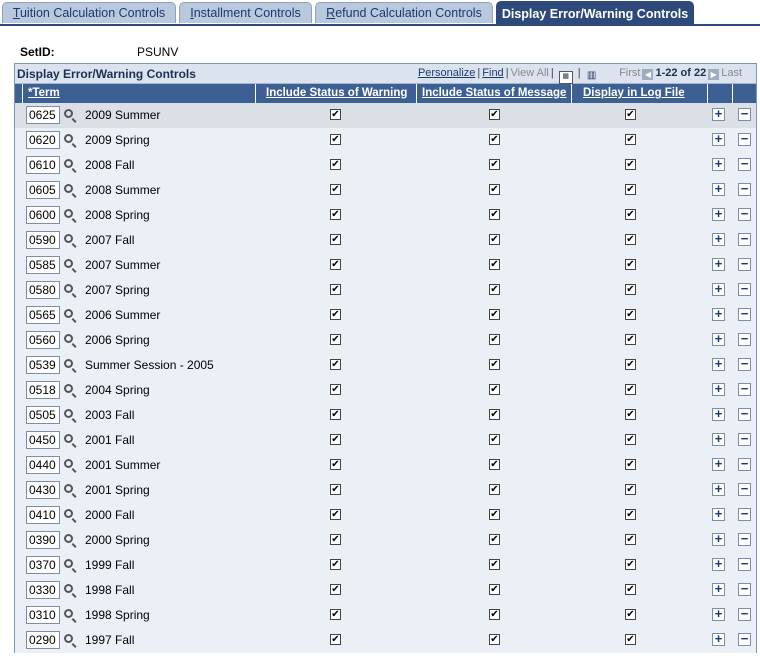 Image resolution: width=760 pixels, height=656 pixels. I want to click on personalize-link: Personalize, so click(446, 73).